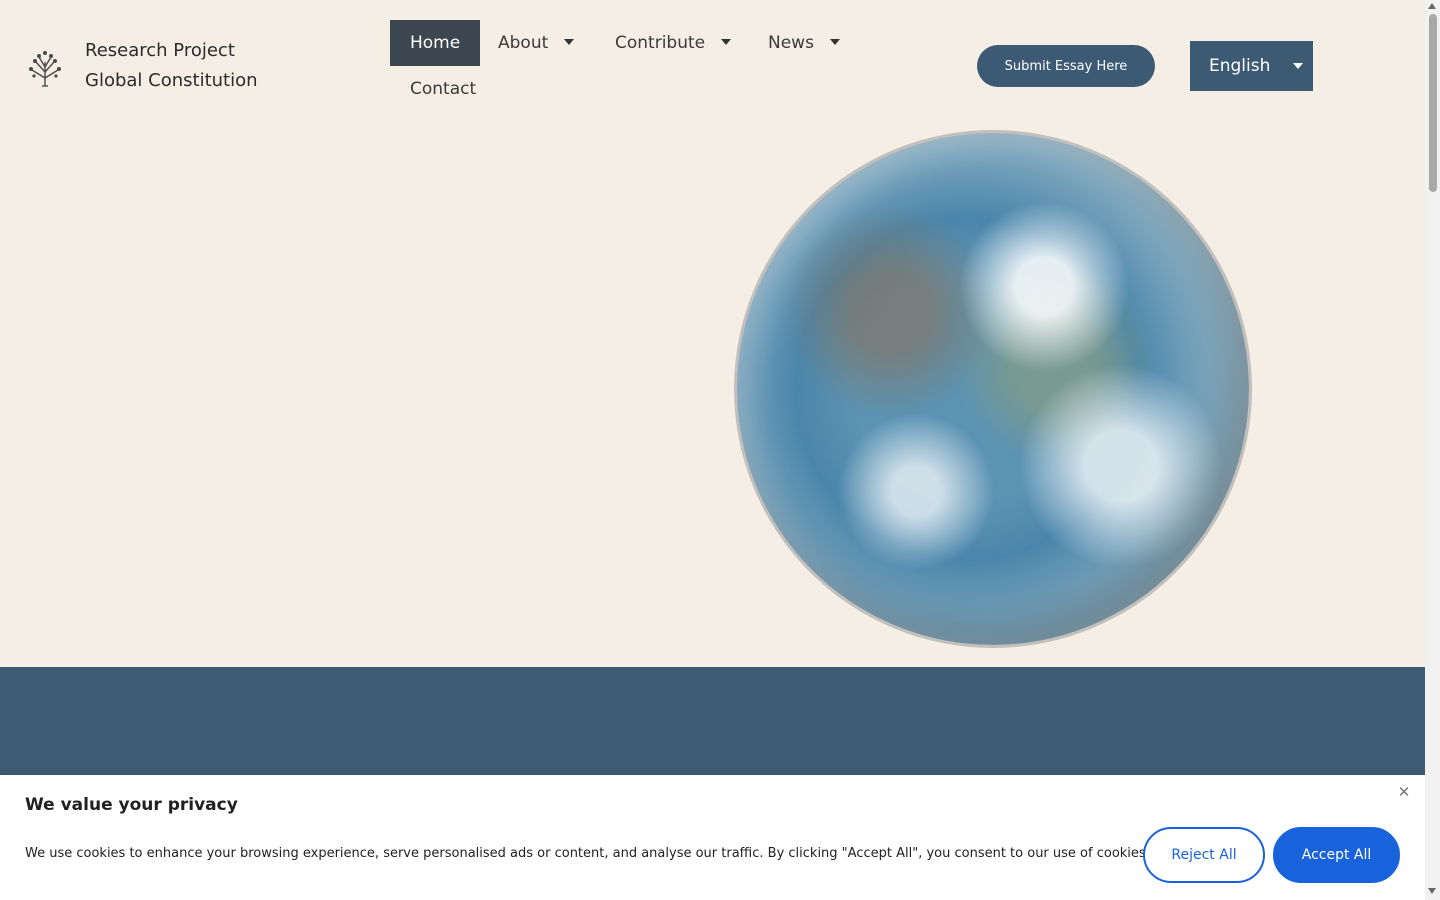 Image resolution: width=1440 pixels, height=900 pixels. What do you see at coordinates (171, 66) in the screenshot?
I see `brand-name: Research Project Global Constitution` at bounding box center [171, 66].